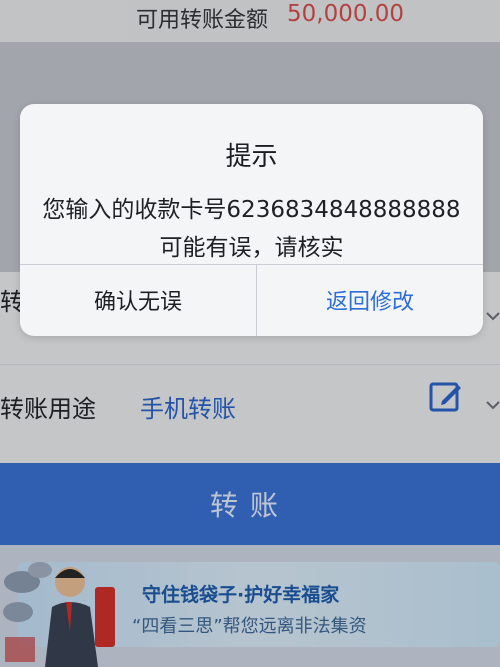 Image resolution: width=500 pixels, height=667 pixels. Describe the element at coordinates (370, 300) in the screenshot. I see `back-edit-button: 返回修改` at that location.